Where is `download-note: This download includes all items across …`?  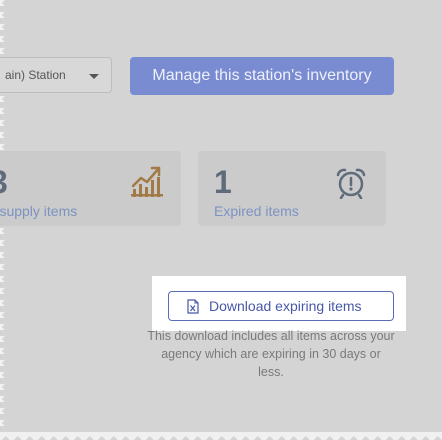
download-note: This download includes all items across … is located at coordinates (271, 354).